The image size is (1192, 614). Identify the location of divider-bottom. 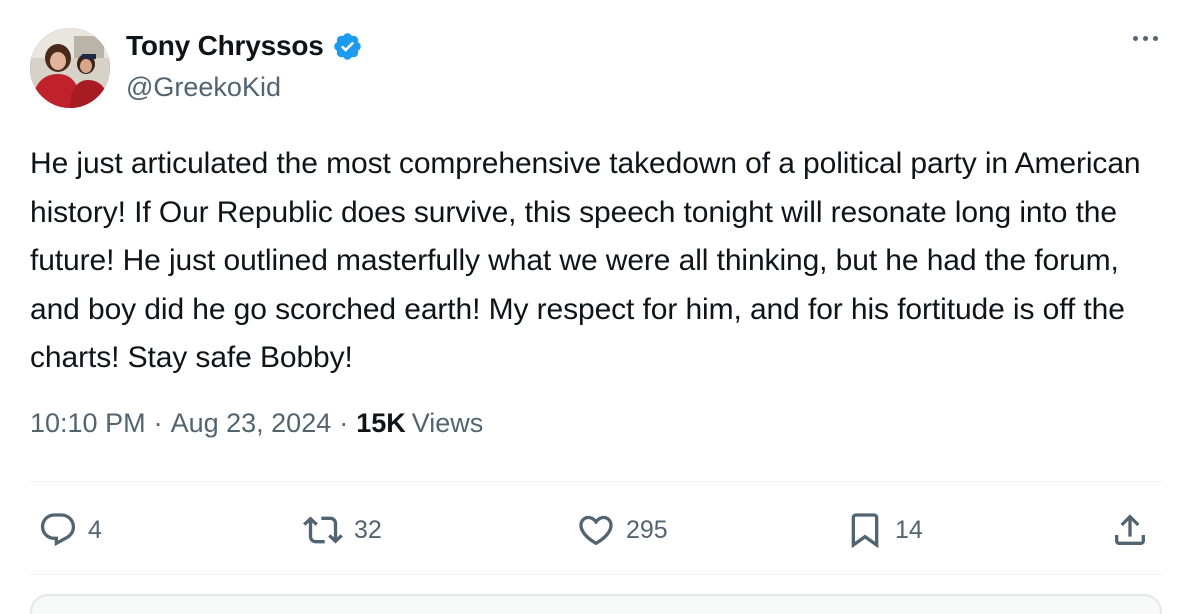
(596, 574).